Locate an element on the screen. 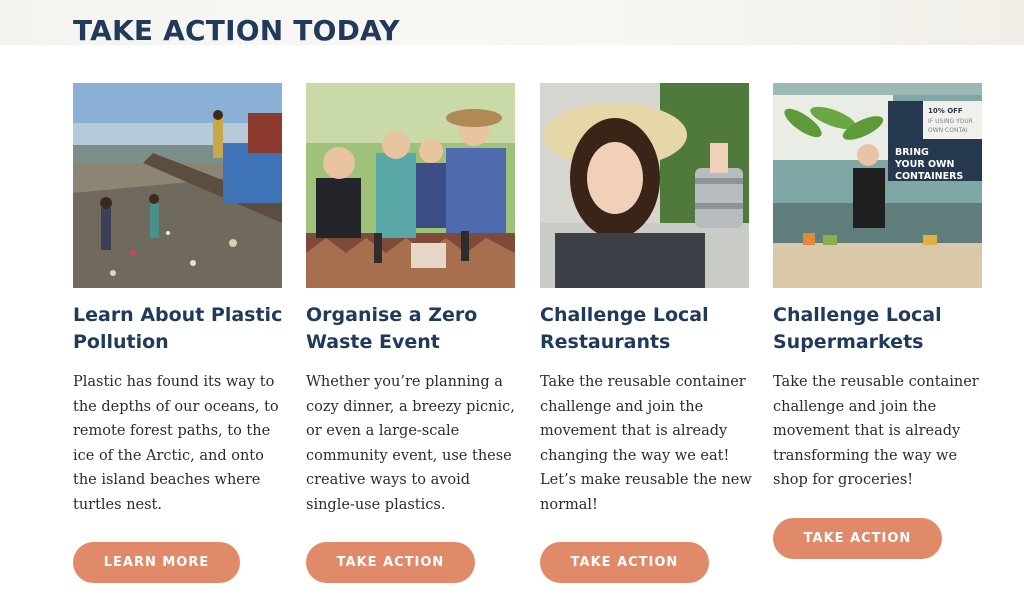 The image size is (1024, 605). card-image-woman-tiffin is located at coordinates (644, 185).